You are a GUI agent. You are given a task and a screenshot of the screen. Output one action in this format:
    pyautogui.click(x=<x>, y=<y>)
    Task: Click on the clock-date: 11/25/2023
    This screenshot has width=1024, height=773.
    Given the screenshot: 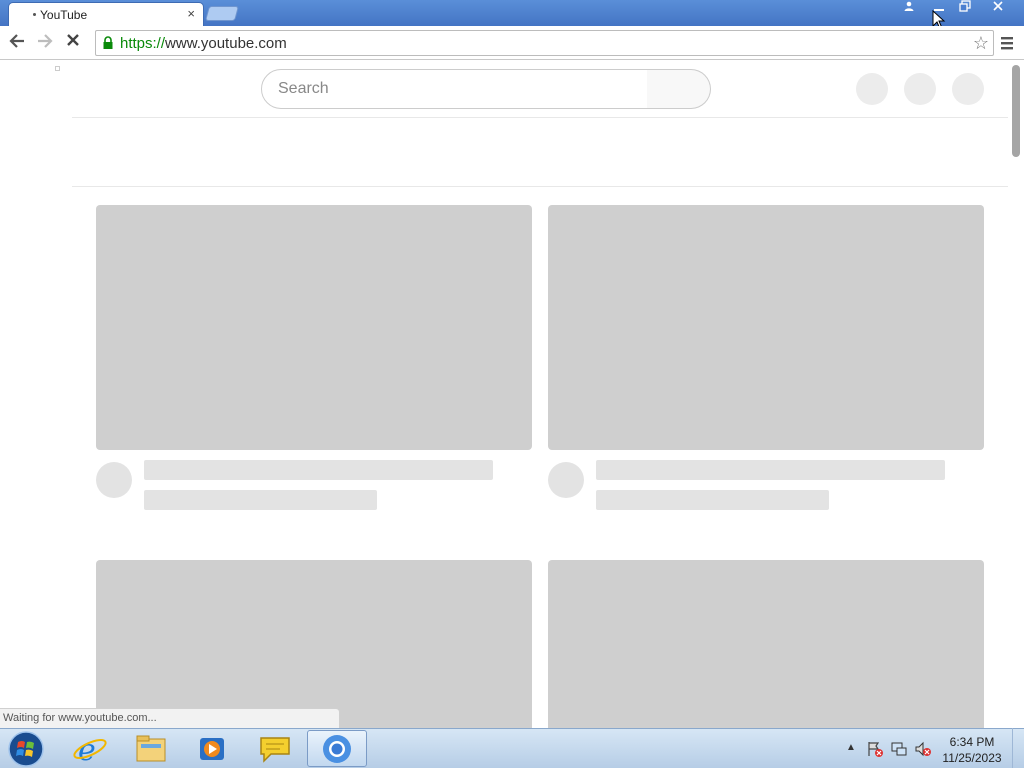 What is the action you would take?
    pyautogui.click(x=972, y=758)
    